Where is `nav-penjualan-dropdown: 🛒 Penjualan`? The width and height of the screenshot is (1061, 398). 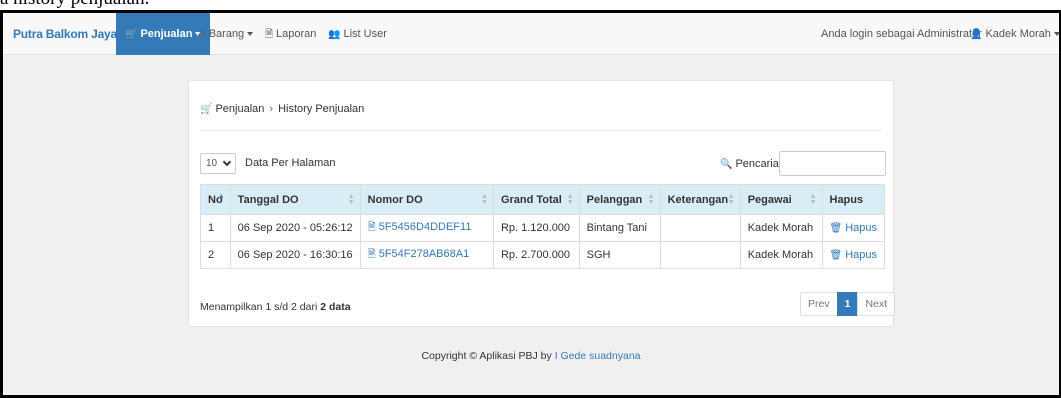 nav-penjualan-dropdown: 🛒 Penjualan is located at coordinates (163, 34).